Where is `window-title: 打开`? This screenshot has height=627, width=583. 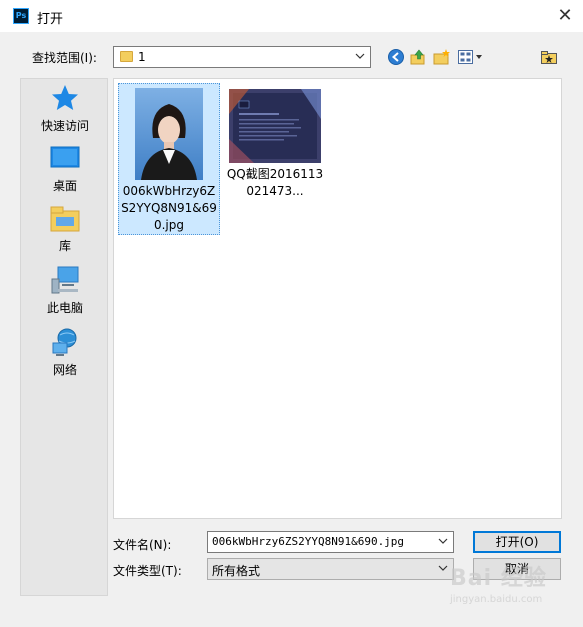
window-title: 打开 is located at coordinates (50, 19).